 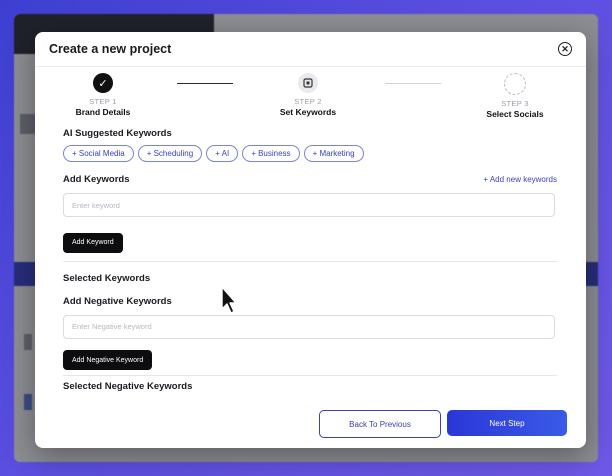 I want to click on step-number: STEP 1, so click(x=103, y=101).